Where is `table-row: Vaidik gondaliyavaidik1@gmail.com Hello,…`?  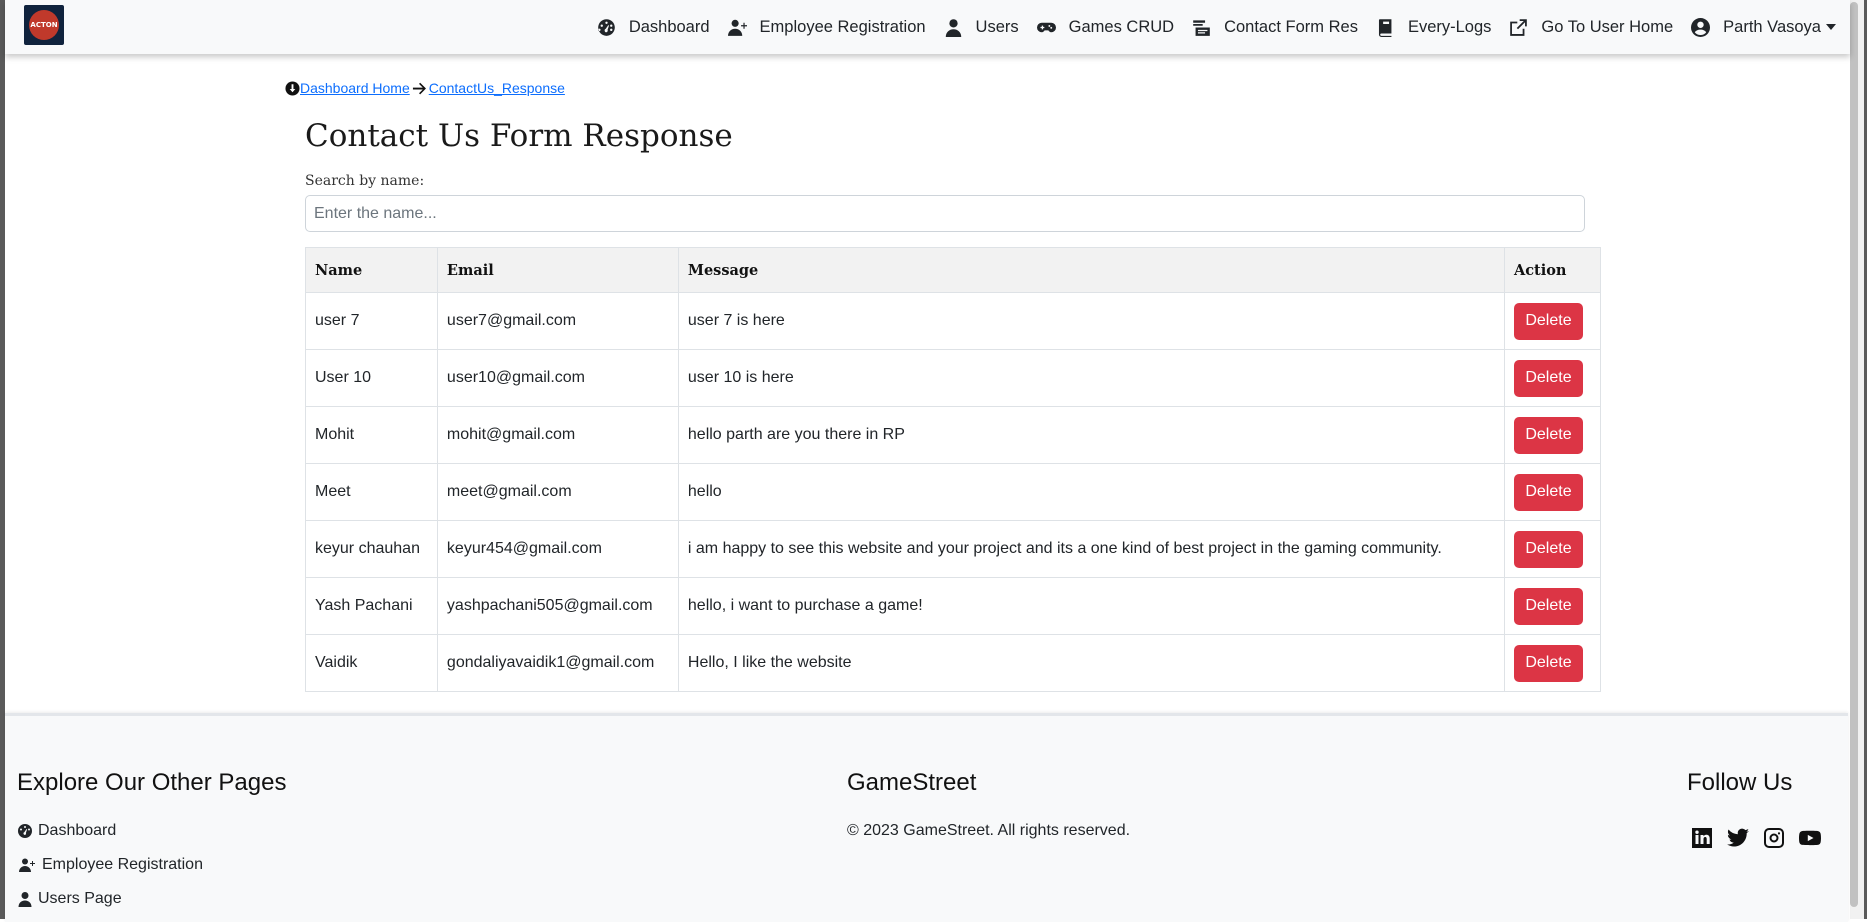
table-row: Vaidik gondaliyavaidik1@gmail.com Hello,… is located at coordinates (953, 663).